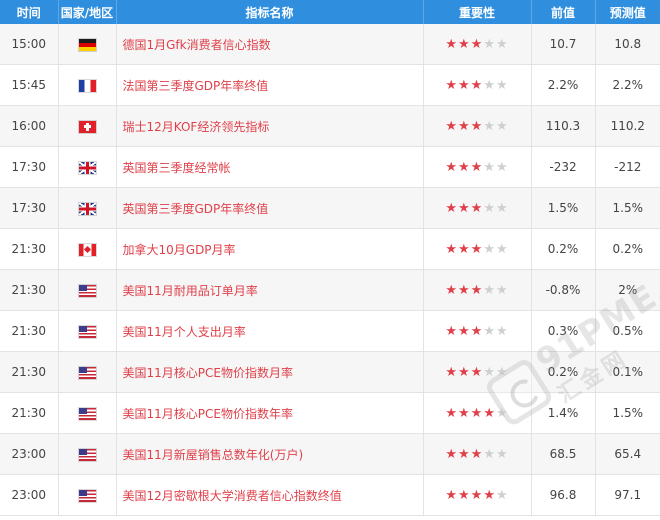 Image resolution: width=660 pixels, height=520 pixels. I want to click on france-flag-icon, so click(87, 85).